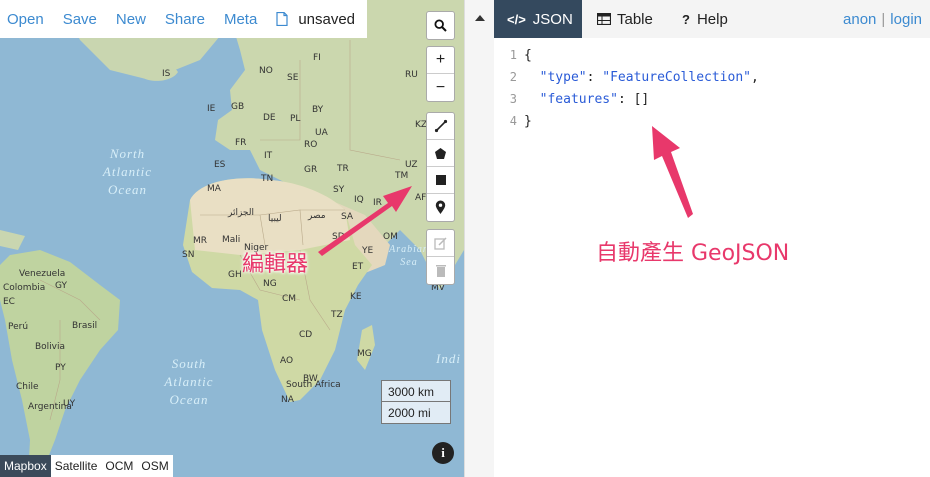  What do you see at coordinates (693, 253) in the screenshot?
I see `annotation-auto-geojson: 自動產生 GeoJSON` at bounding box center [693, 253].